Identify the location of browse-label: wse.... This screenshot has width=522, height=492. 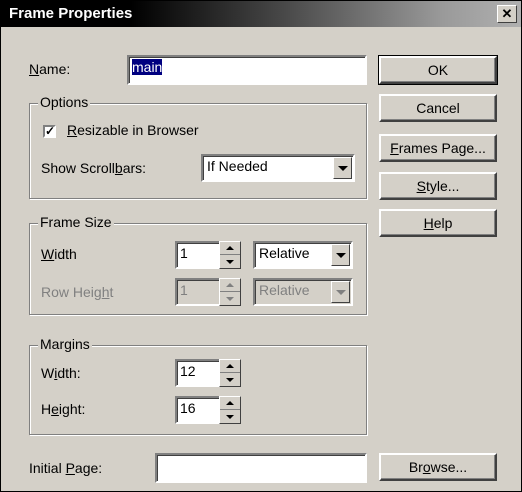
(449, 467).